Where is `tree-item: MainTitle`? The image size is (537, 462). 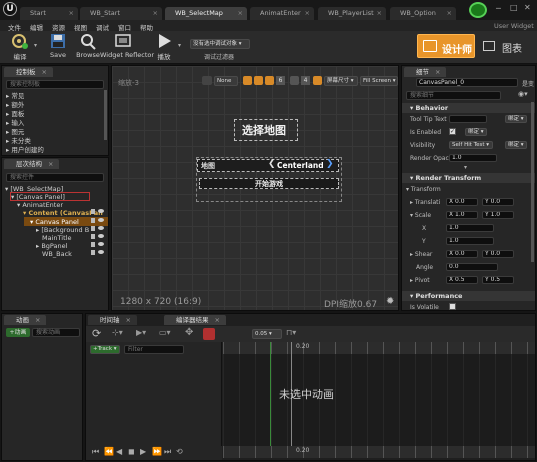 tree-item: MainTitle is located at coordinates (56, 238).